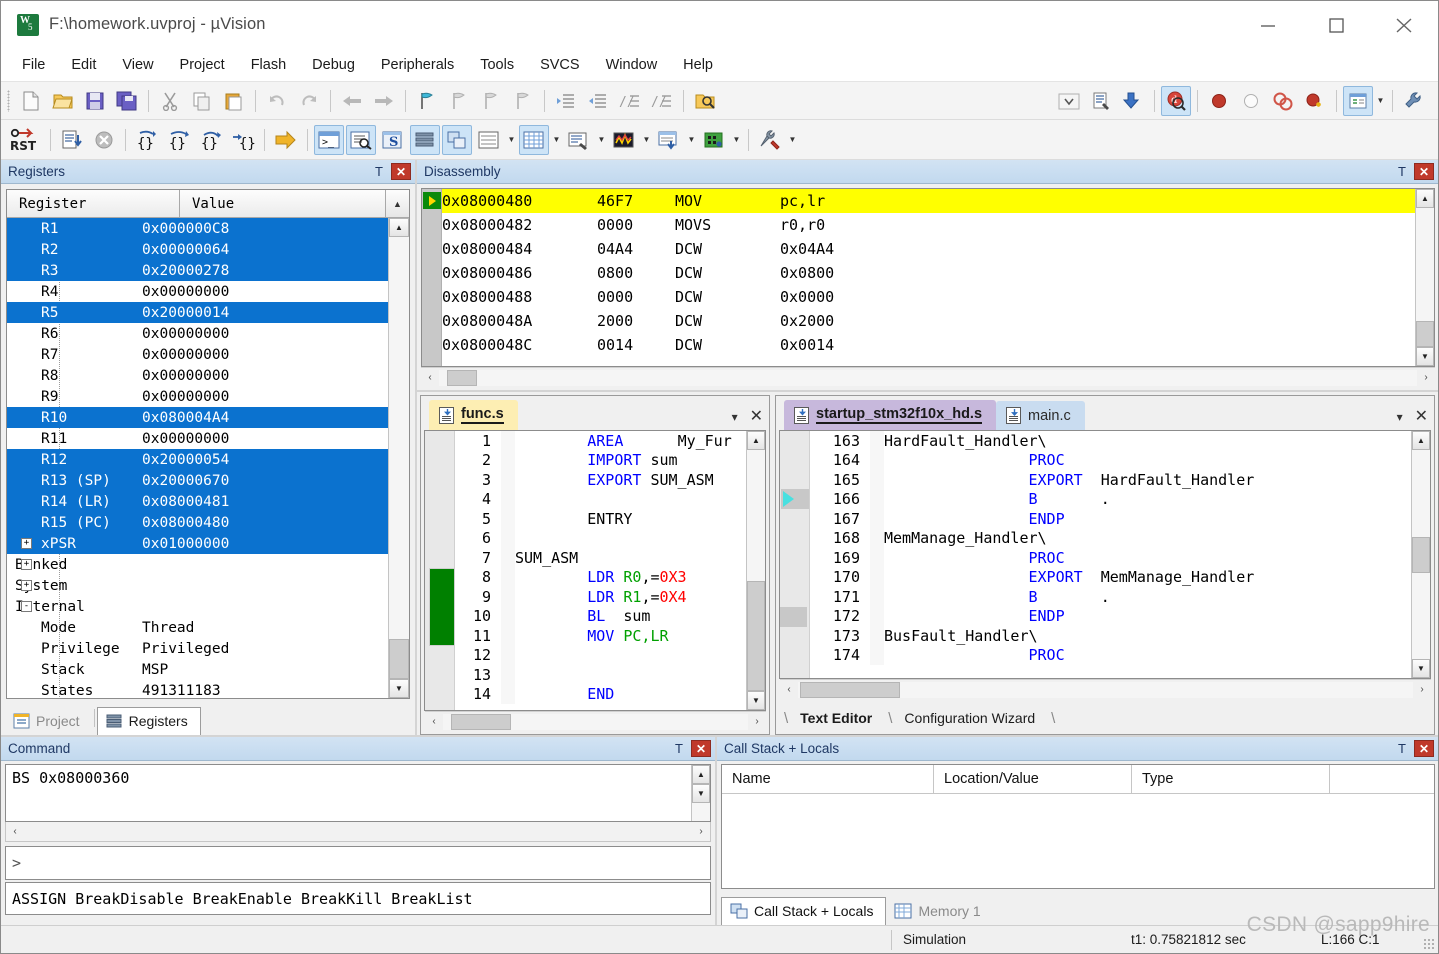 The width and height of the screenshot is (1439, 954). I want to click on column-header-register: Register, so click(93, 204).